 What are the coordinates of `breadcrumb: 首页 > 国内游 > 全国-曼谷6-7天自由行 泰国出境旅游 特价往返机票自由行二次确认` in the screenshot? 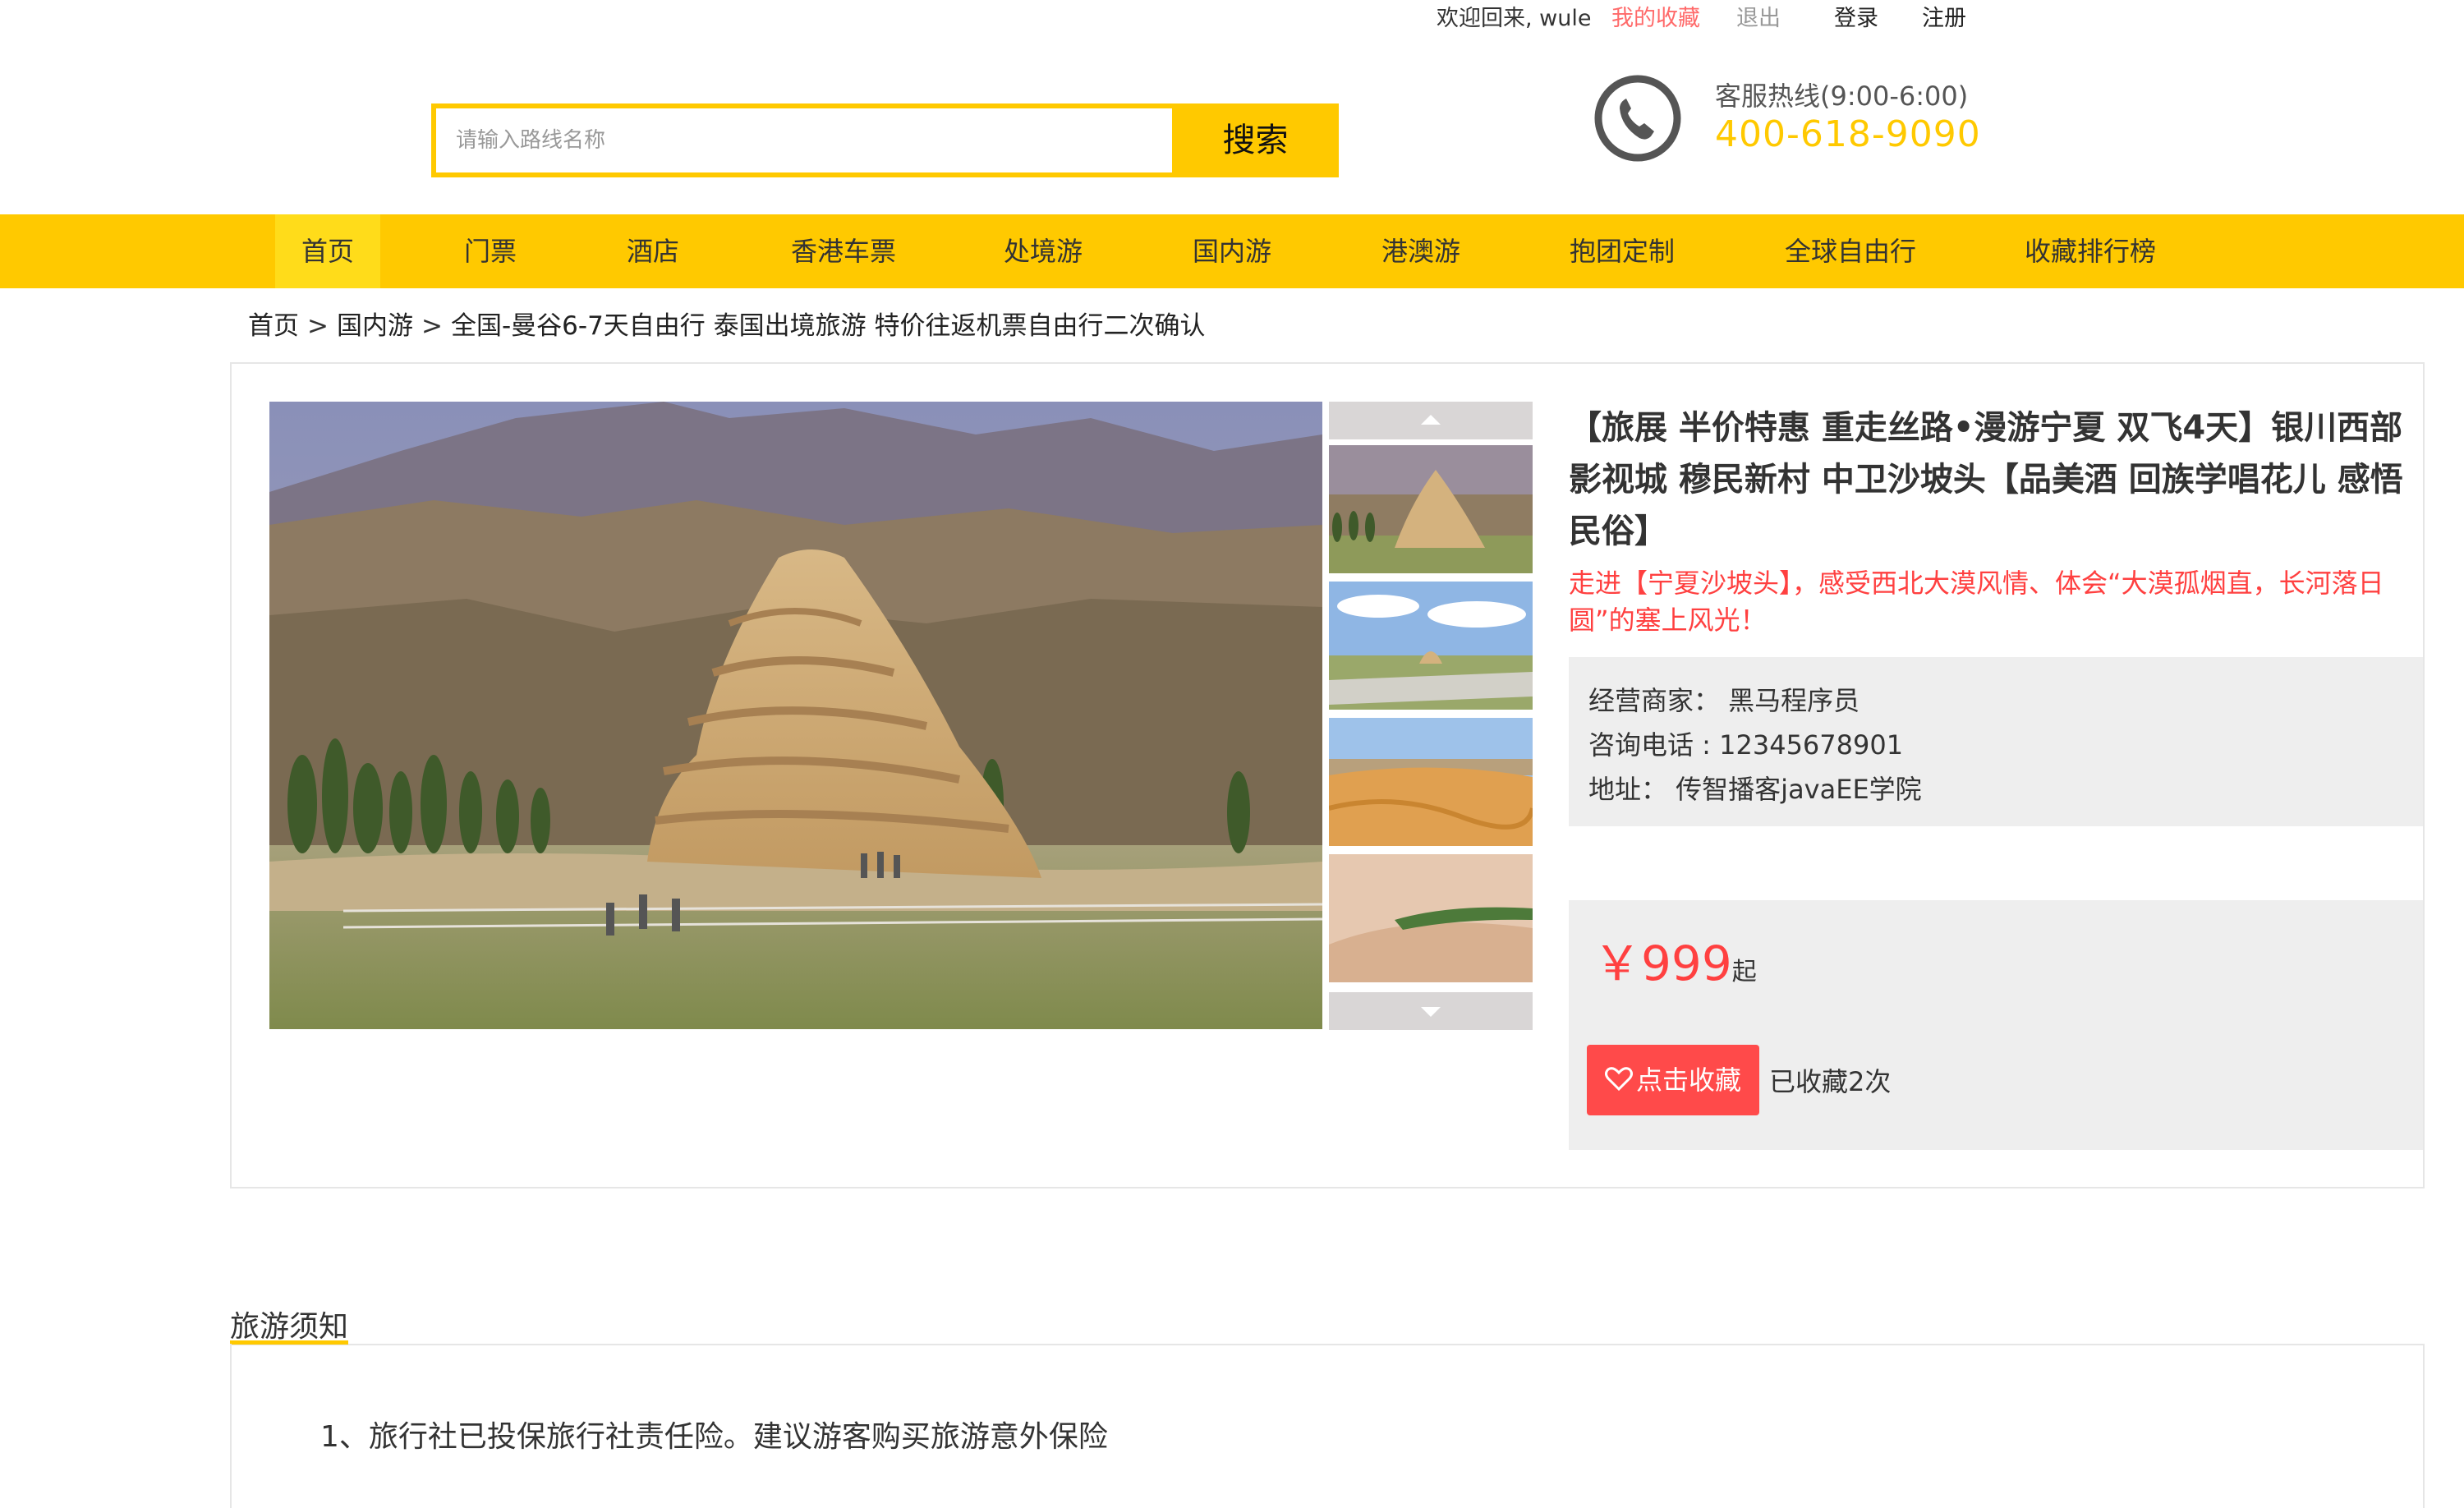 It's located at (727, 326).